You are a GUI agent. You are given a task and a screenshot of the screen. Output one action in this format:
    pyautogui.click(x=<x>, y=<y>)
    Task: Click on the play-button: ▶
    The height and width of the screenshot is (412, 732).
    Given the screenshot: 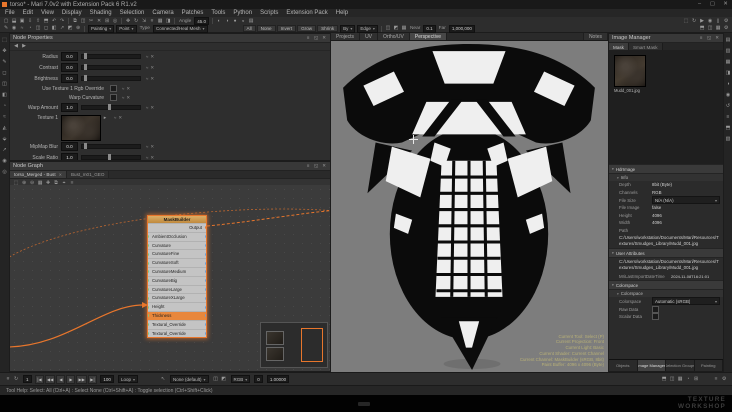 What is the action you would take?
    pyautogui.click(x=71, y=379)
    